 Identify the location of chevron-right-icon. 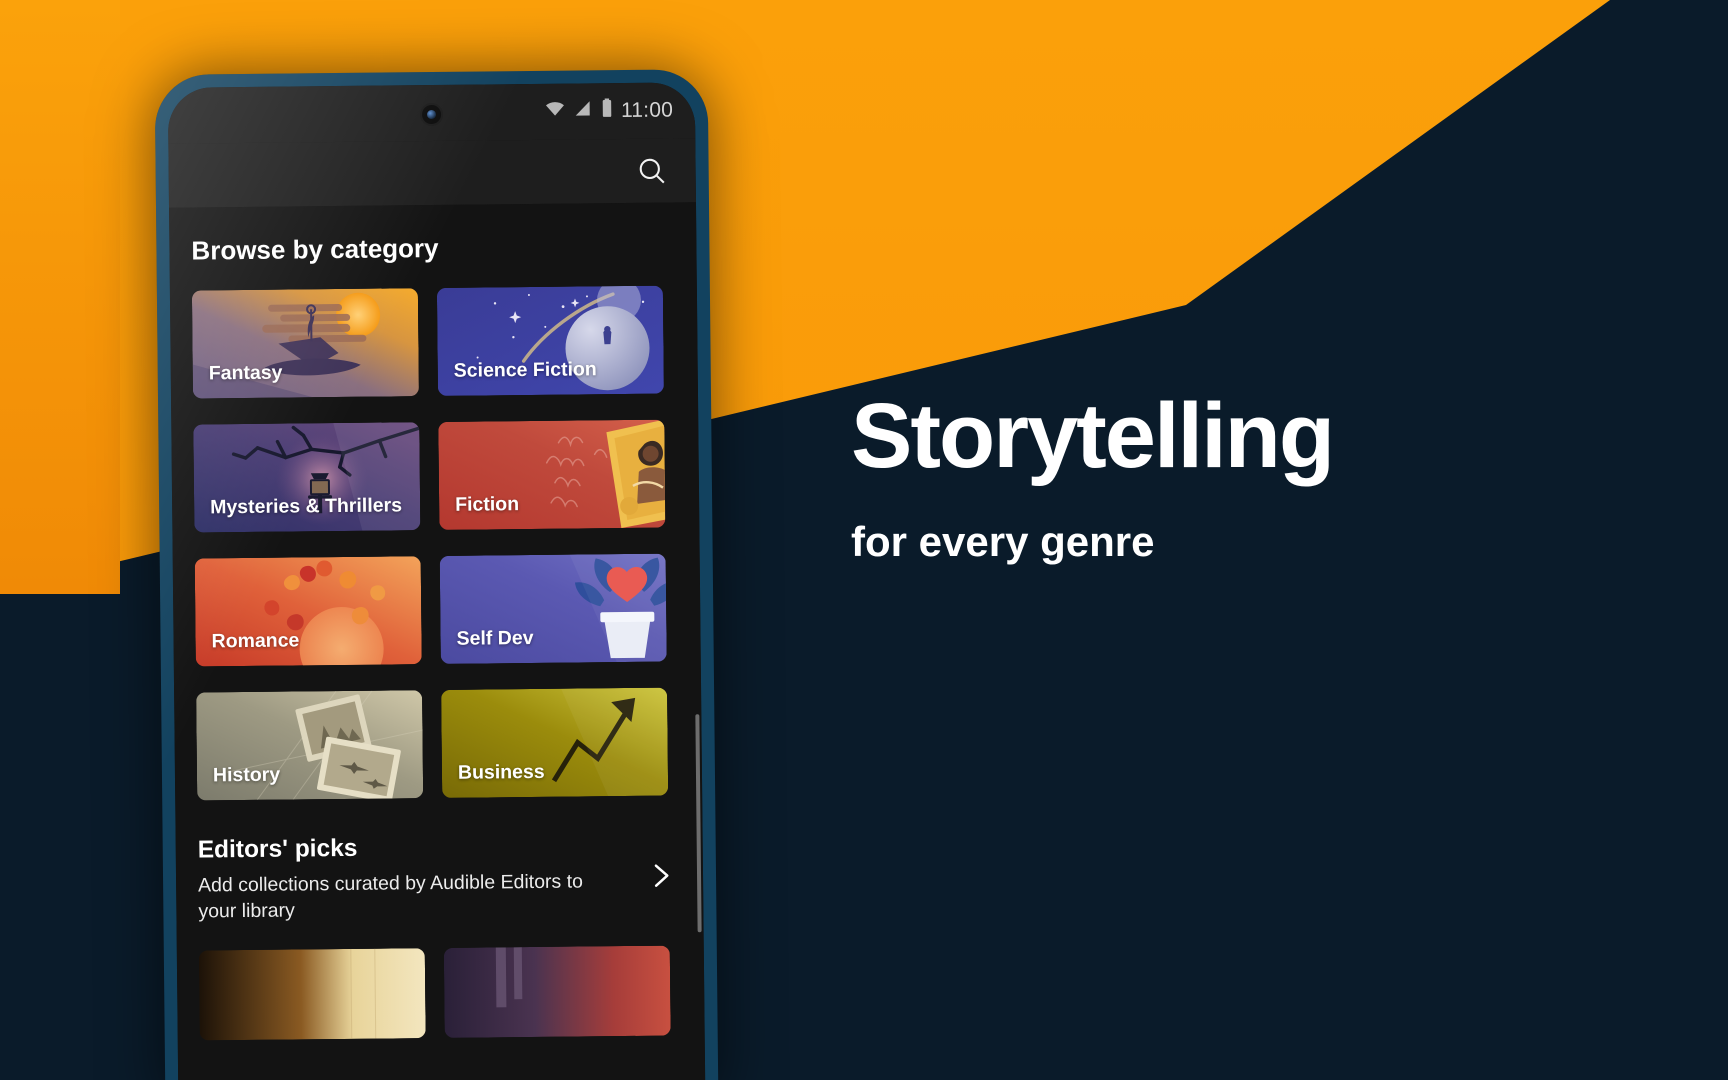
(661, 876).